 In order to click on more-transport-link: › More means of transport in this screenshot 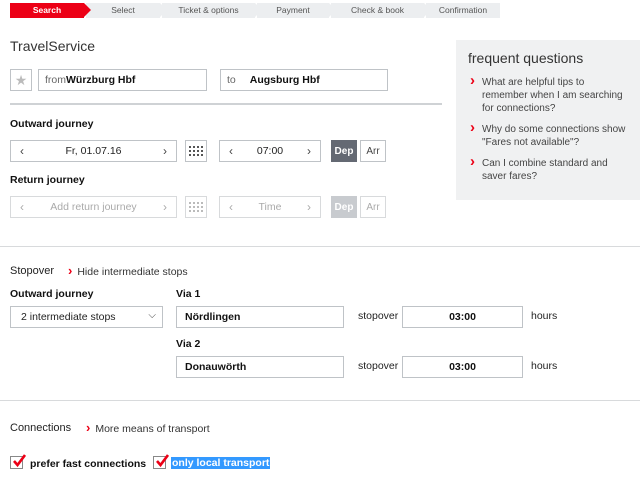, I will do `click(148, 427)`.